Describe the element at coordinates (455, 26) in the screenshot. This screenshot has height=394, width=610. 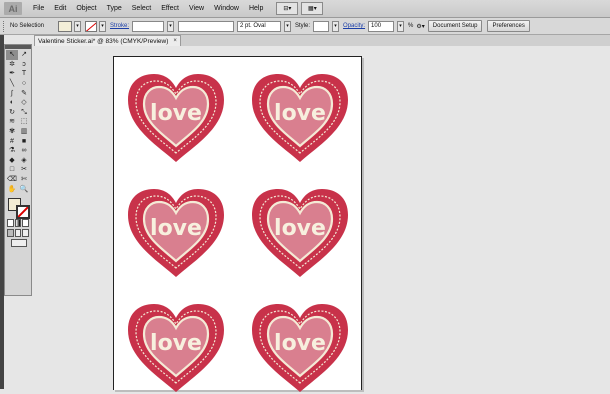
I see `document-setup-button: Document Setup` at that location.